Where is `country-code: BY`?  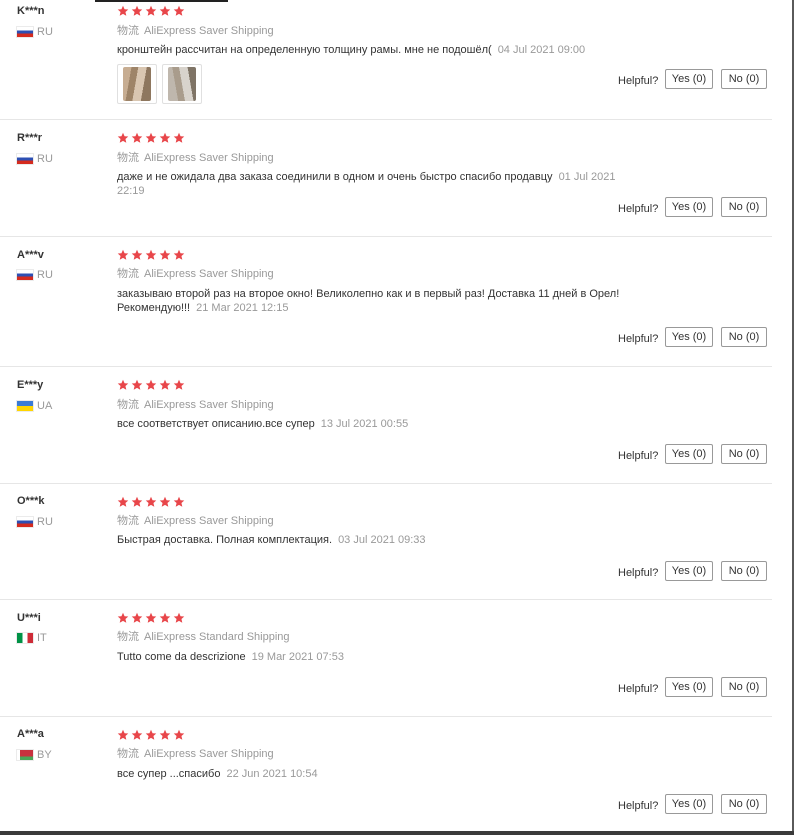 country-code: BY is located at coordinates (44, 755).